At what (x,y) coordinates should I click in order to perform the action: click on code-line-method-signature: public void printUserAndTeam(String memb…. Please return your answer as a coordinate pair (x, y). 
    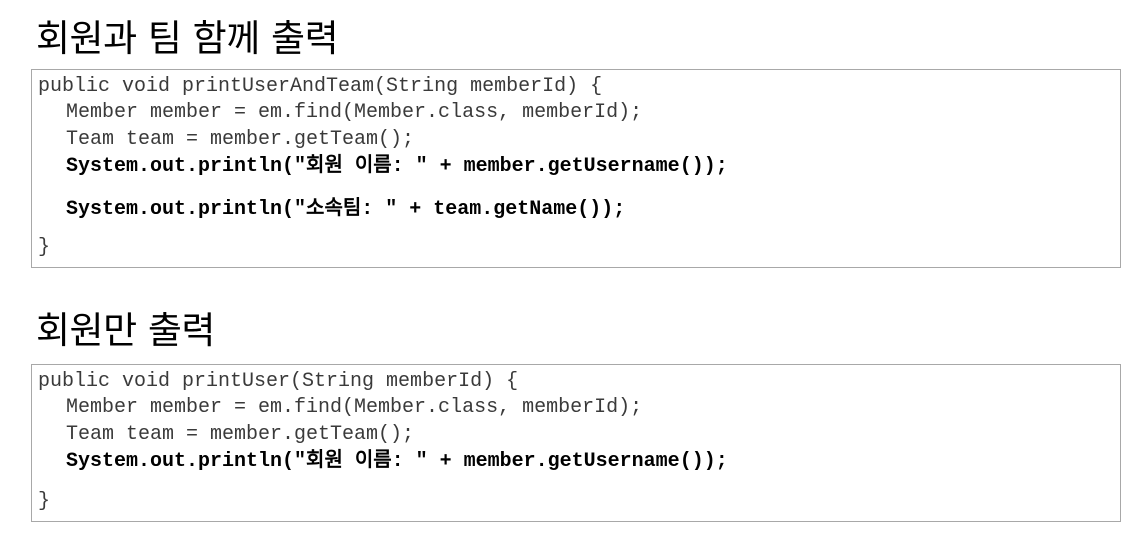
    Looking at the image, I should click on (320, 86).